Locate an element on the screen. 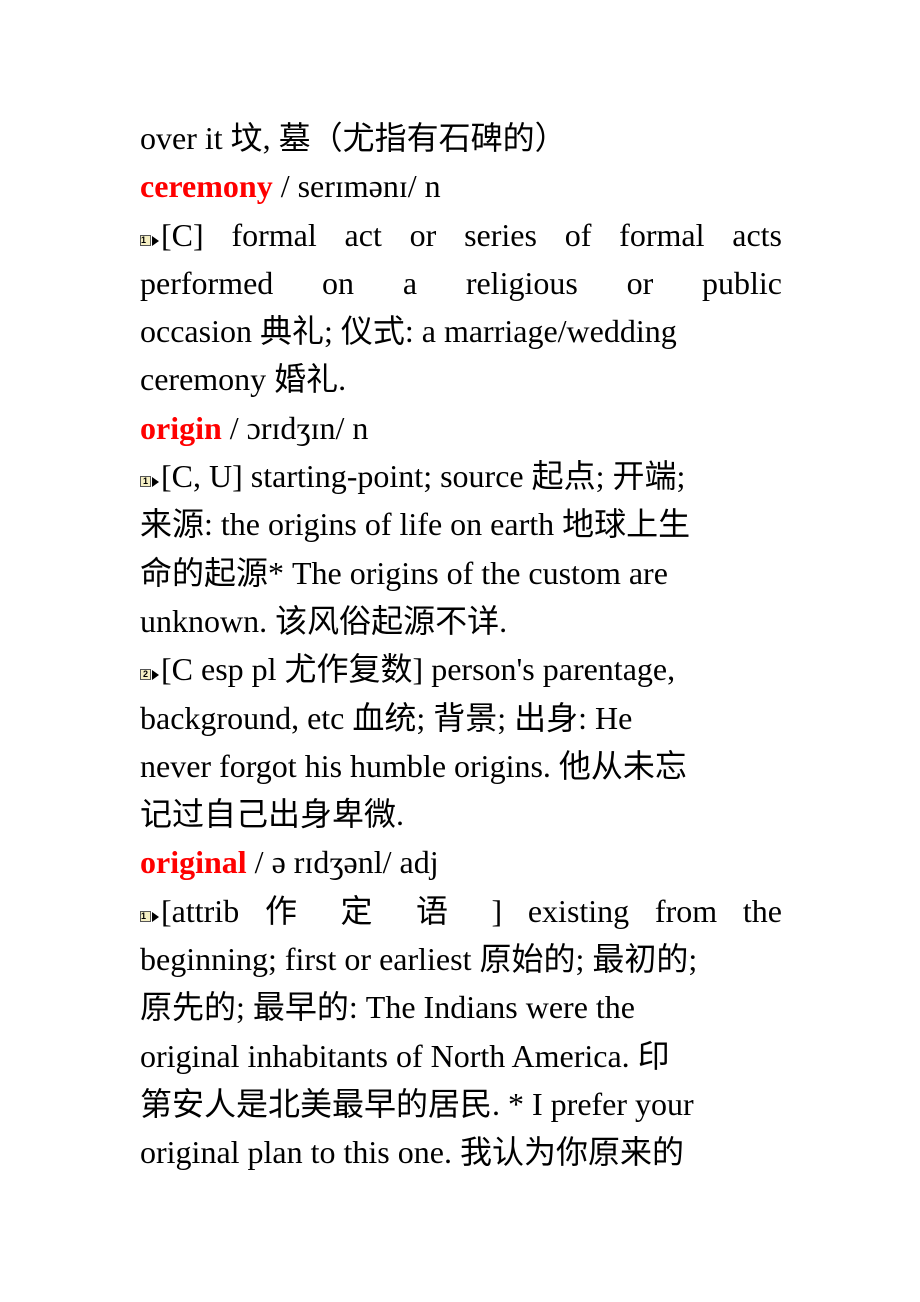  sense-line: 1 [C, U] starting-point; source 起点; 开端; is located at coordinates (461, 476).